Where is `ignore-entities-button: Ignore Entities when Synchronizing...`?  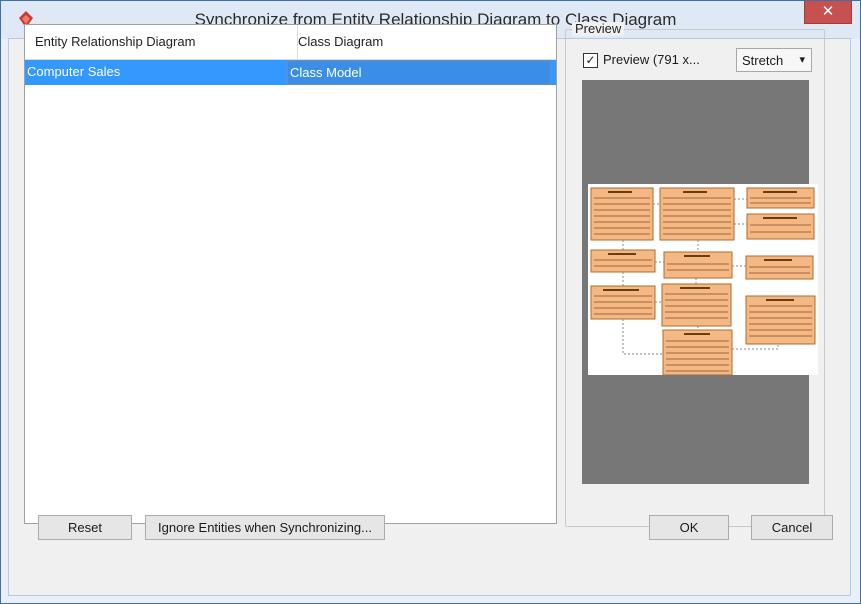 ignore-entities-button: Ignore Entities when Synchronizing... is located at coordinates (265, 527).